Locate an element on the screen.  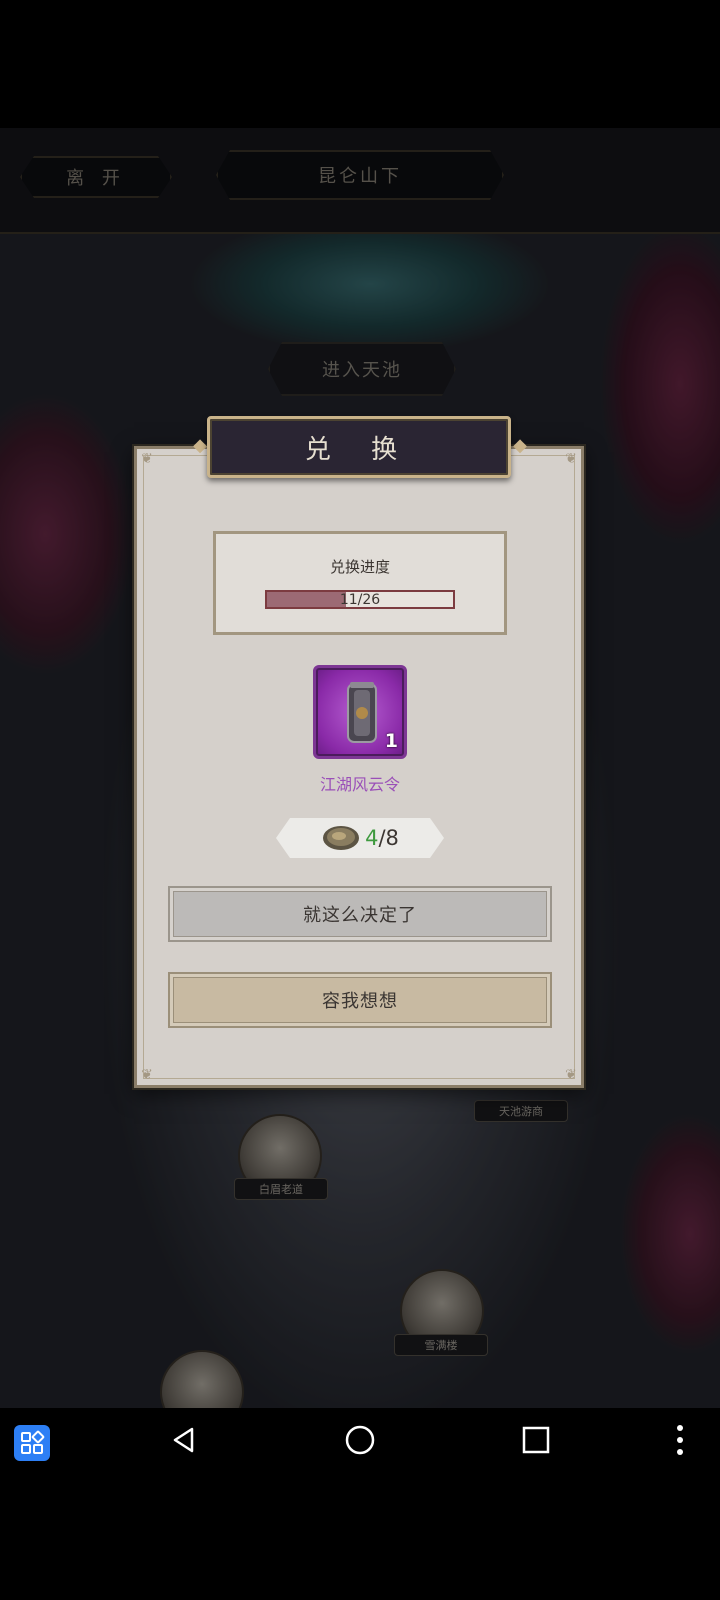
title-ornament-right: ◆ is located at coordinates (520, 445).